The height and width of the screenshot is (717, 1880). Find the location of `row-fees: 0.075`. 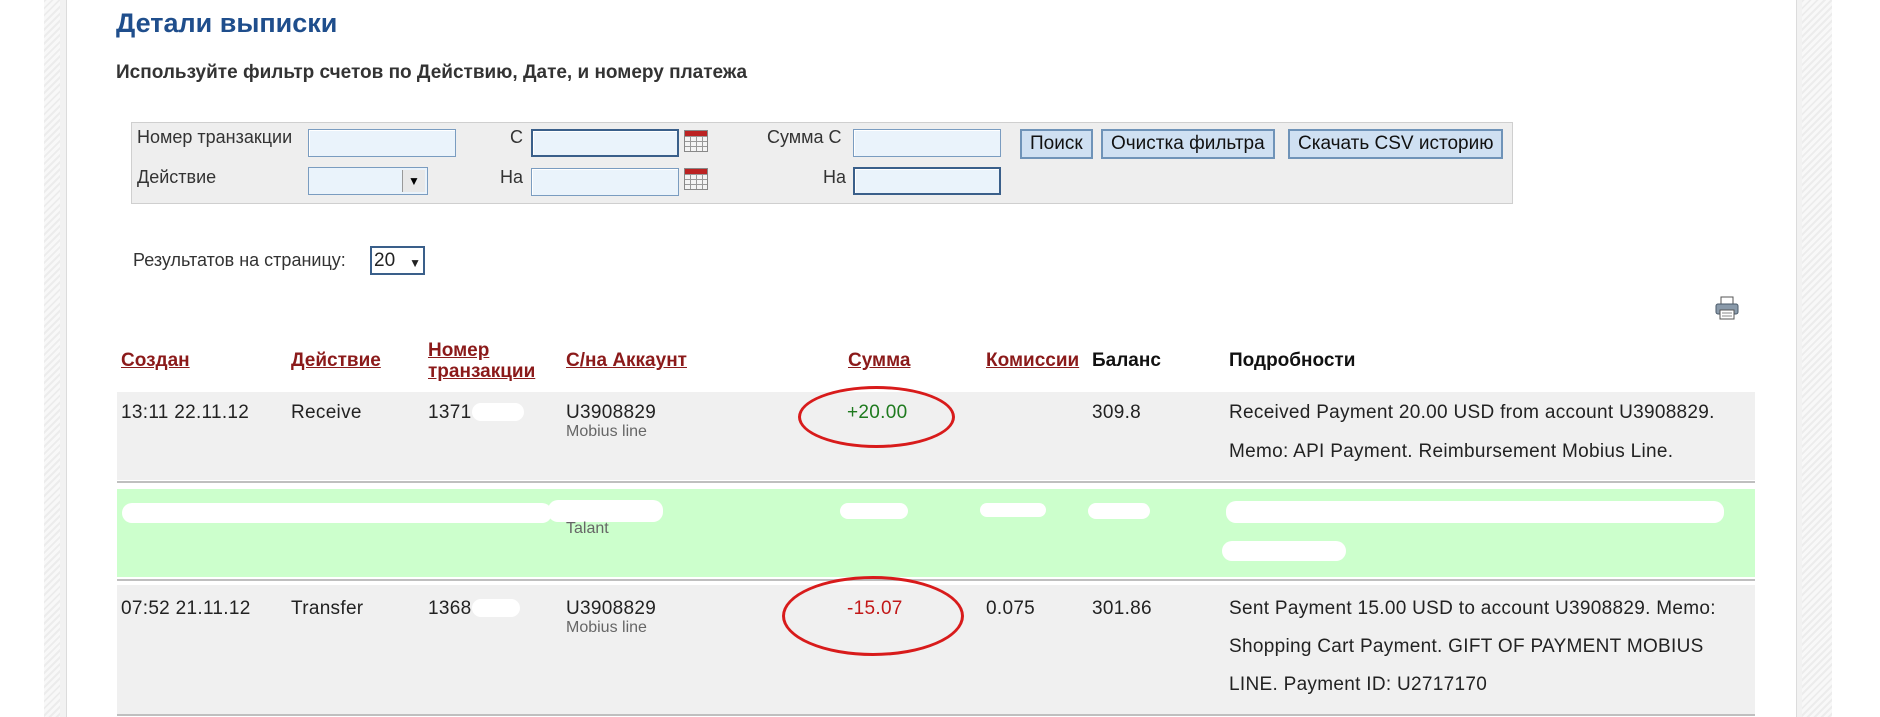

row-fees: 0.075 is located at coordinates (1011, 608).